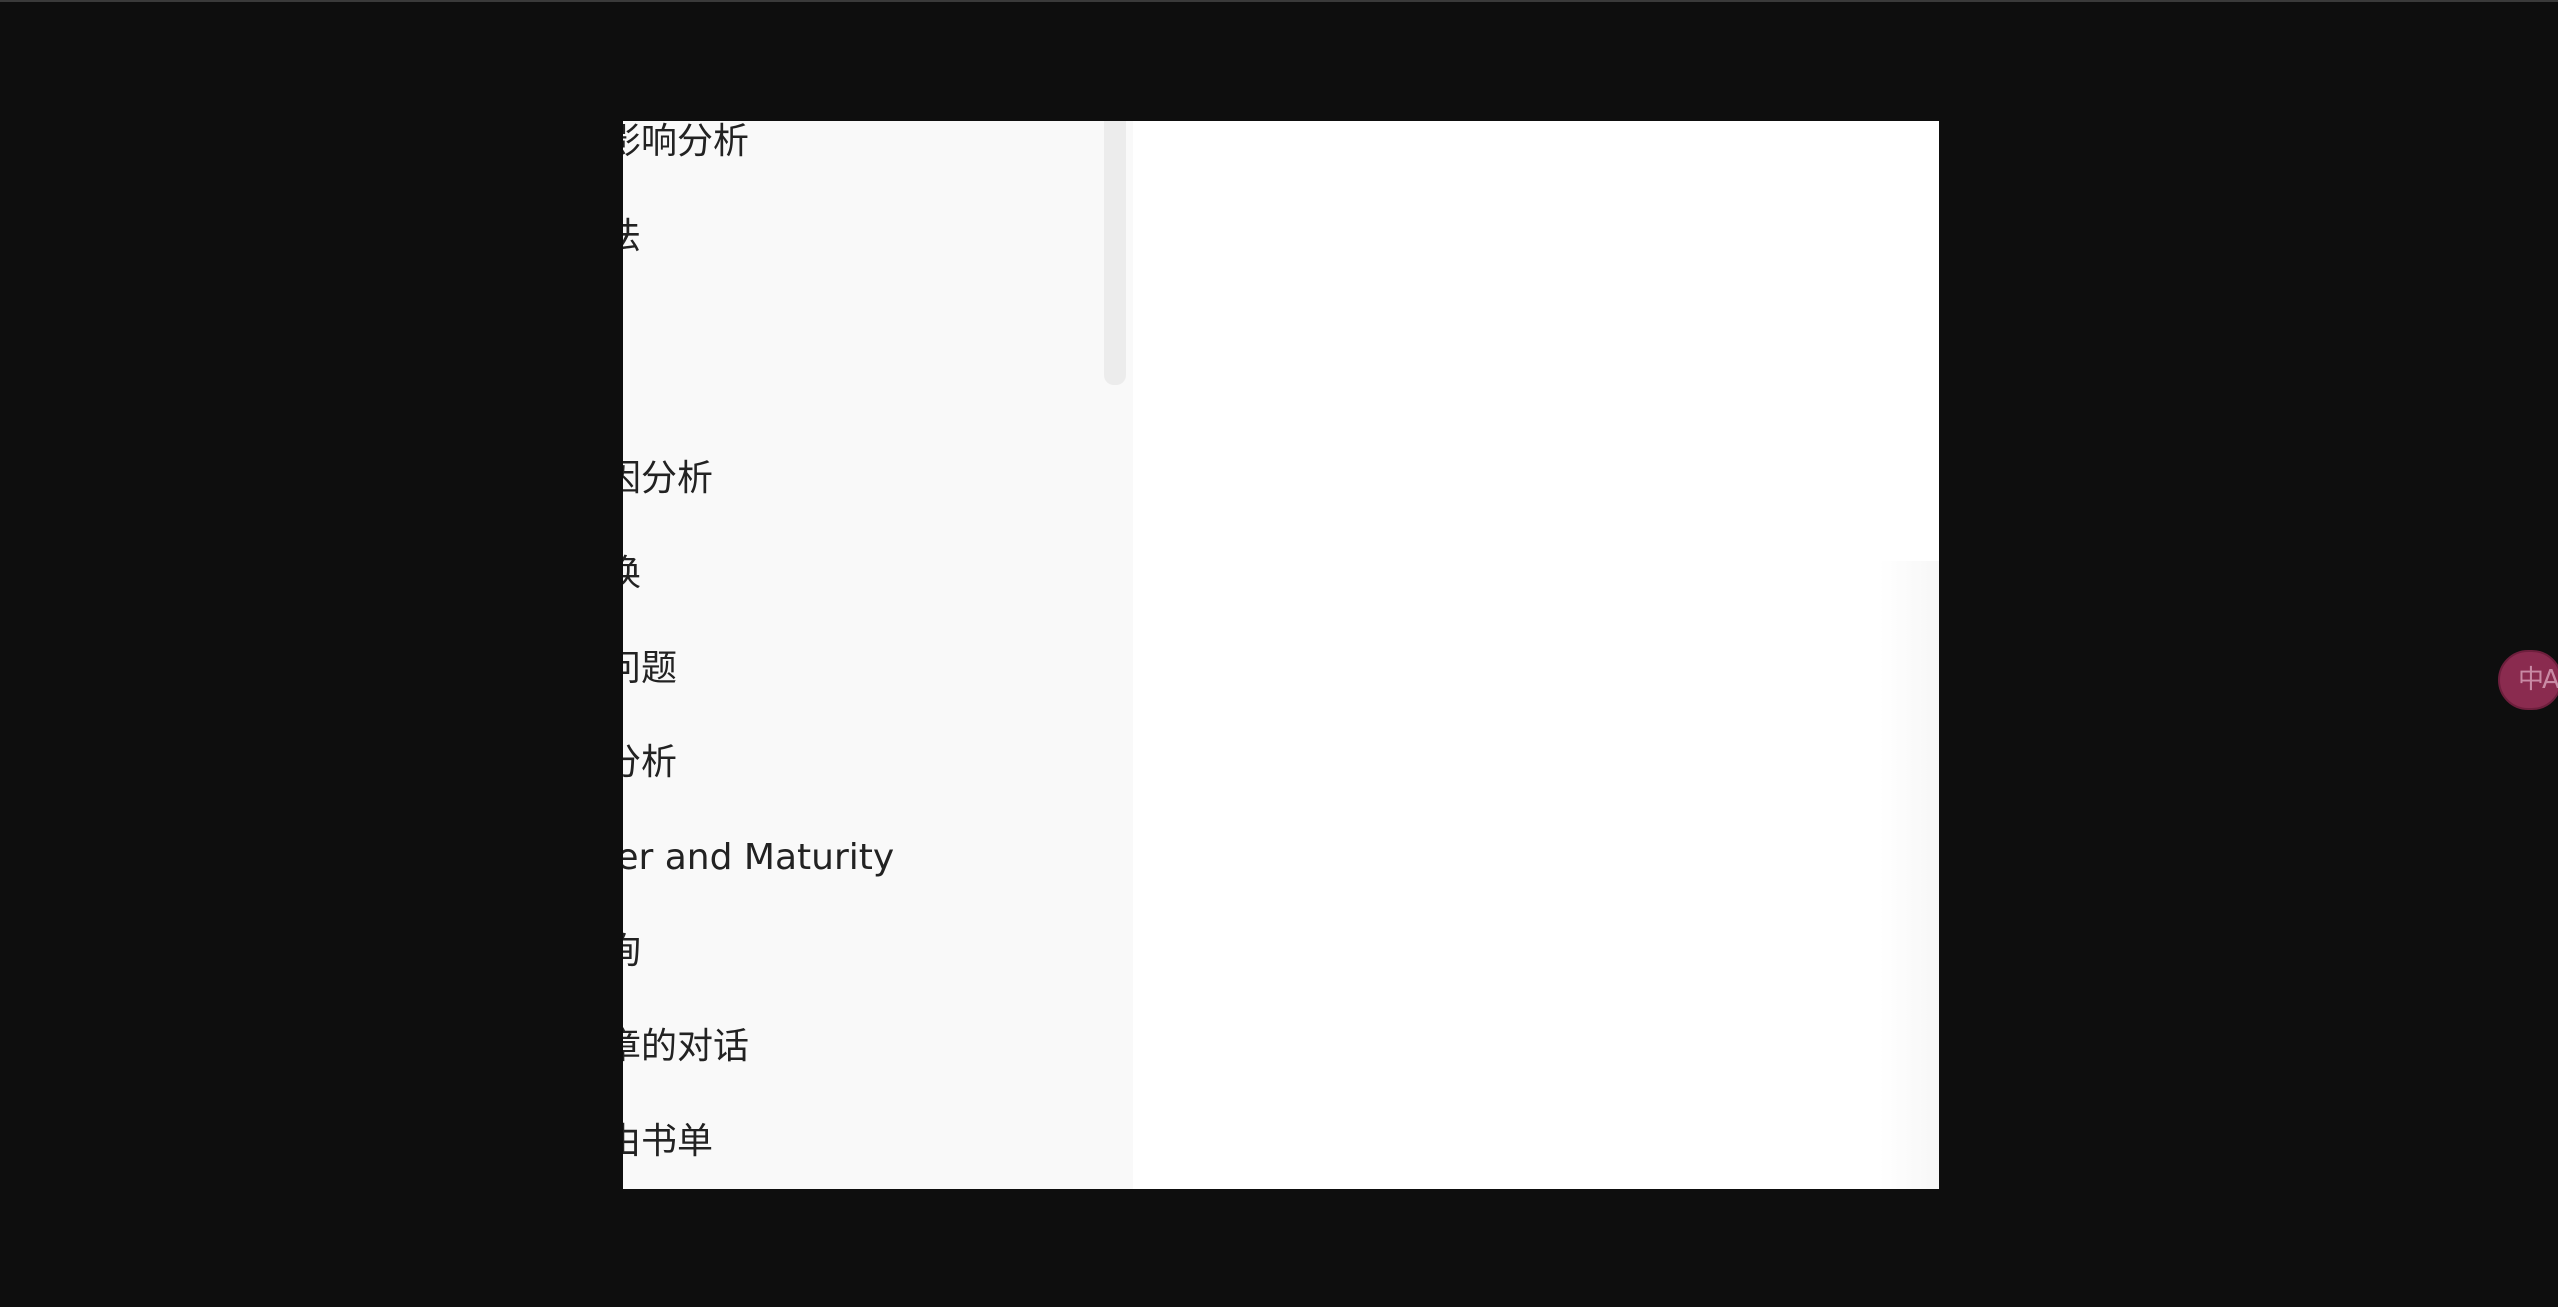 Image resolution: width=2558 pixels, height=1307 pixels. What do you see at coordinates (650, 669) in the screenshot?
I see `conversation-item: 责任问题` at bounding box center [650, 669].